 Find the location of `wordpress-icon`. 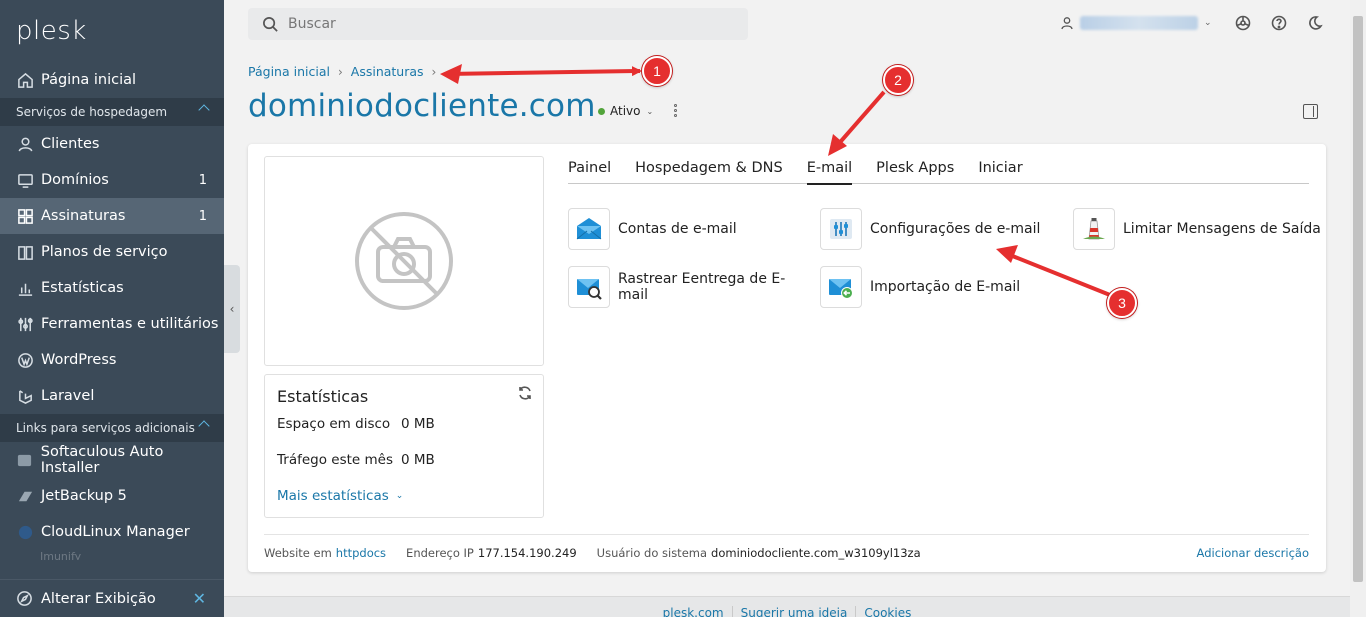

wordpress-icon is located at coordinates (25, 360).